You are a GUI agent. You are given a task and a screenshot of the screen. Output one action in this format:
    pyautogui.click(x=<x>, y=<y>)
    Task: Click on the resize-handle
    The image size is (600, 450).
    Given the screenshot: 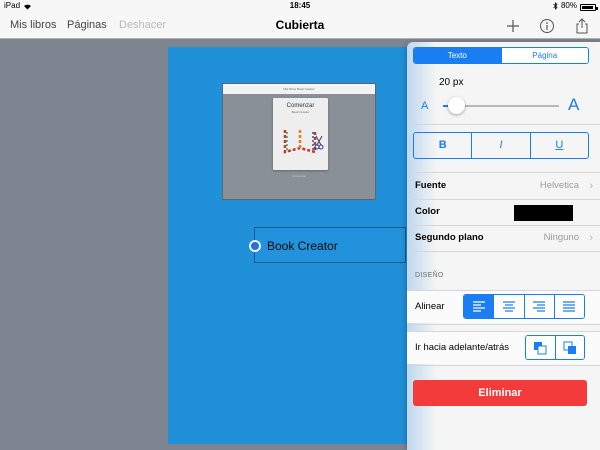 What is the action you would take?
    pyautogui.click(x=255, y=246)
    